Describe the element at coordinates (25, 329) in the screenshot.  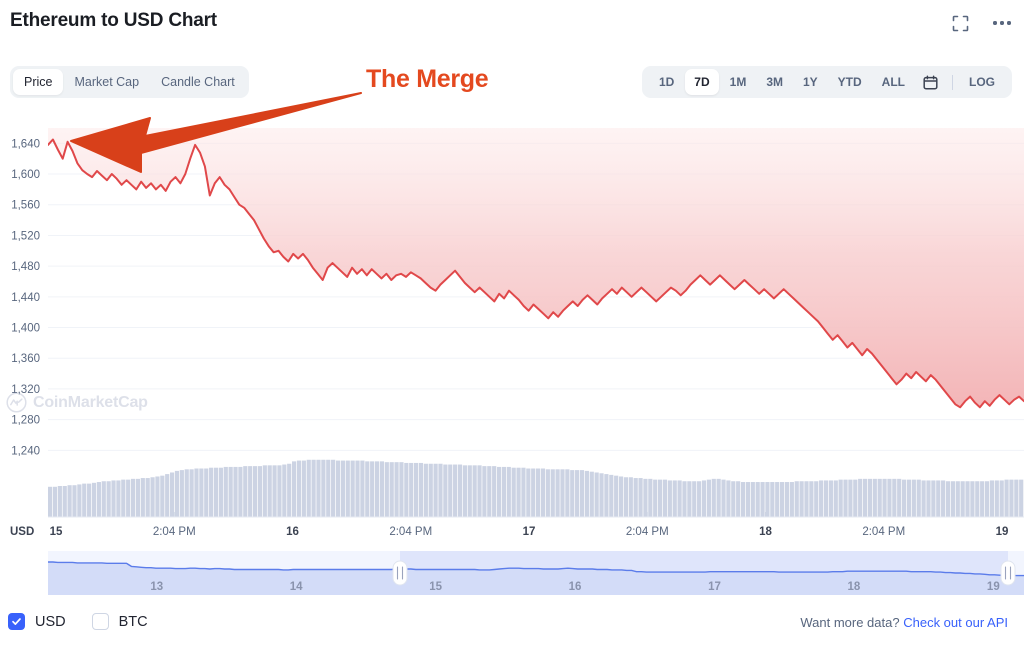
I see `svg-text: 1,400` at that location.